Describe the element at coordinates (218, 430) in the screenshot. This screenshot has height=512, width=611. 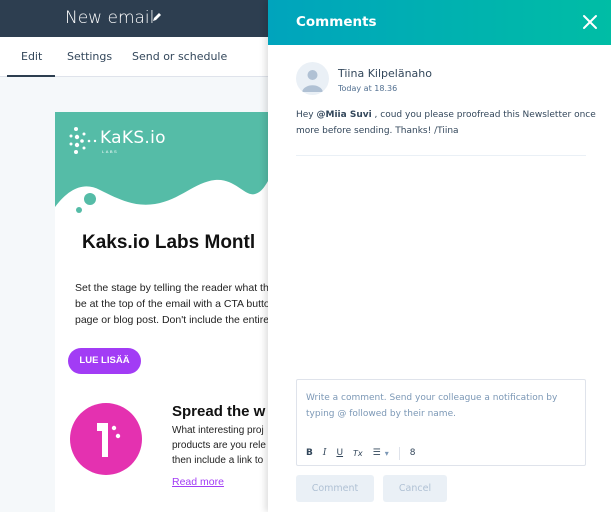
I see `section-line: What interesting proj` at that location.